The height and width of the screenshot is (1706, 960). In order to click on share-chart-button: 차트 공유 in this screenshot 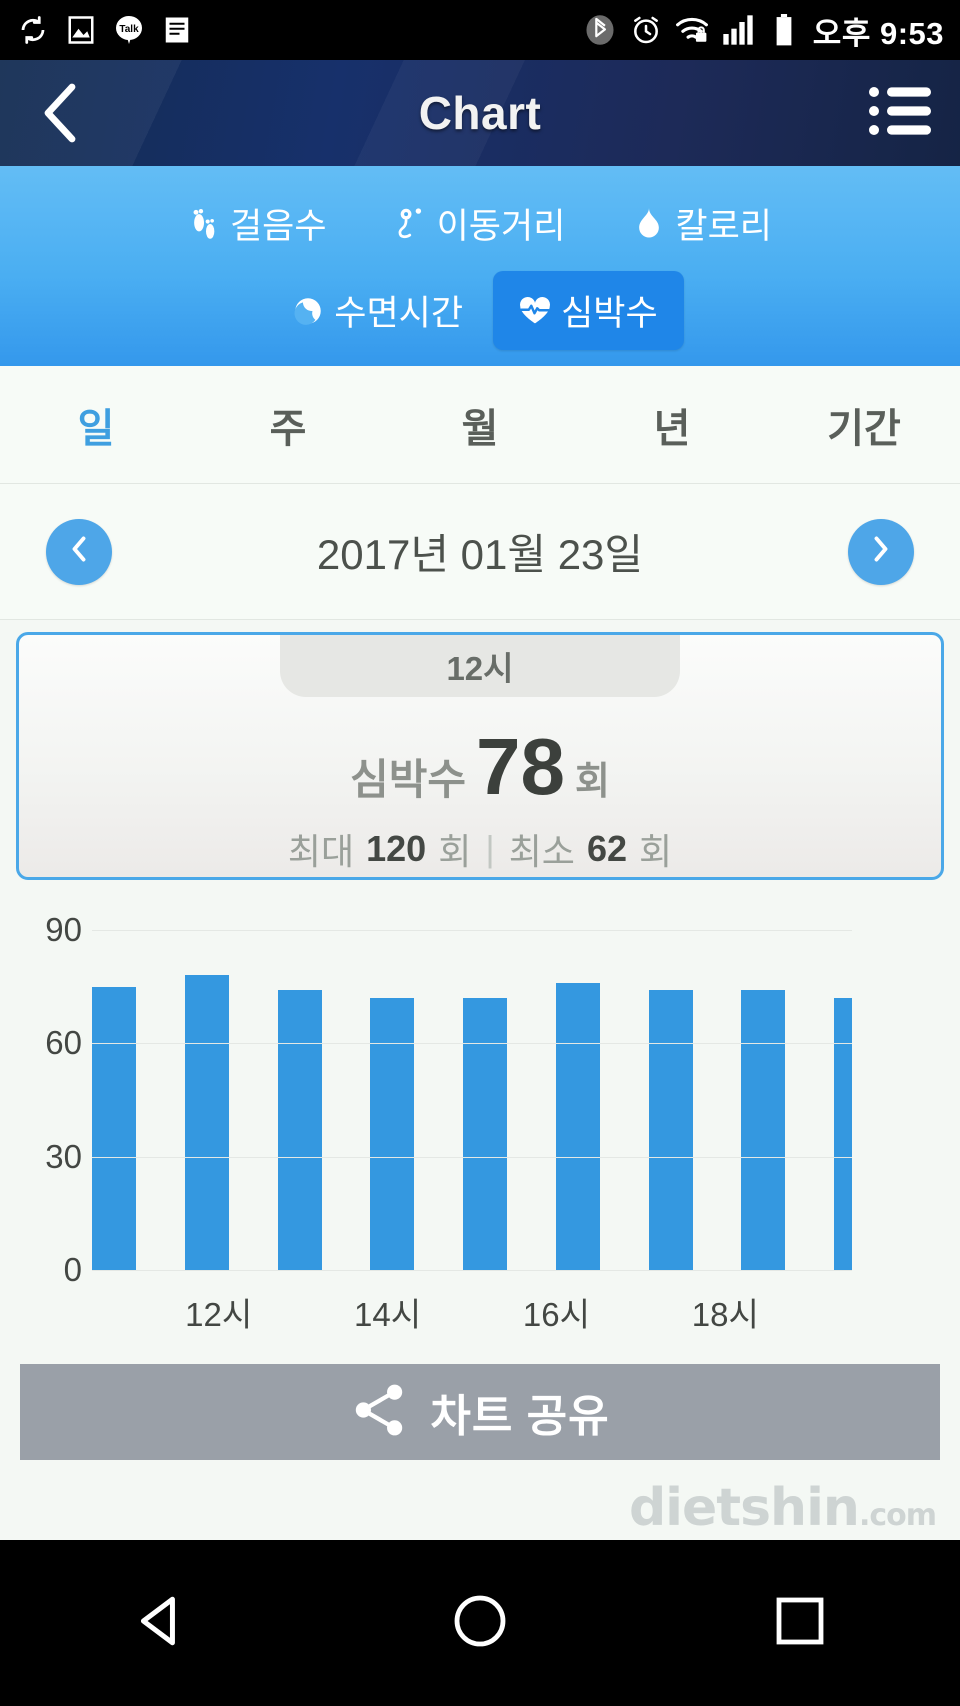, I will do `click(480, 1412)`.